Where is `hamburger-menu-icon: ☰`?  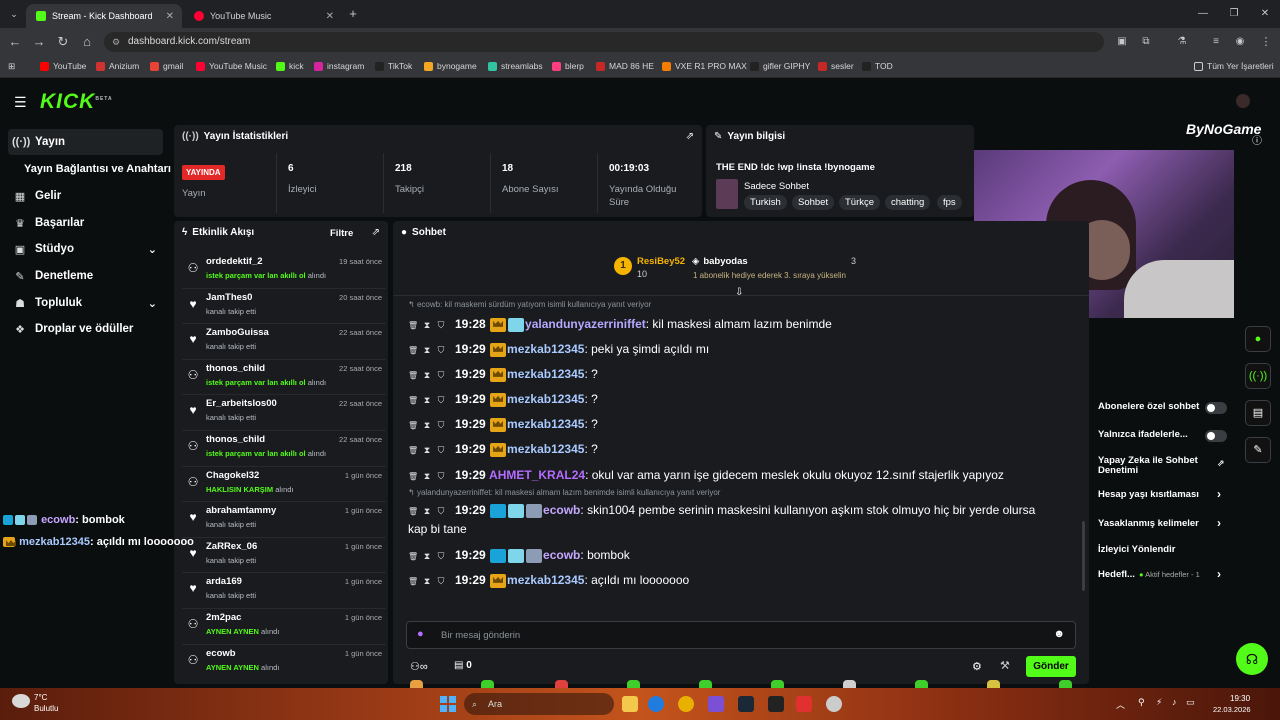
hamburger-menu-icon: ☰ is located at coordinates (20, 102).